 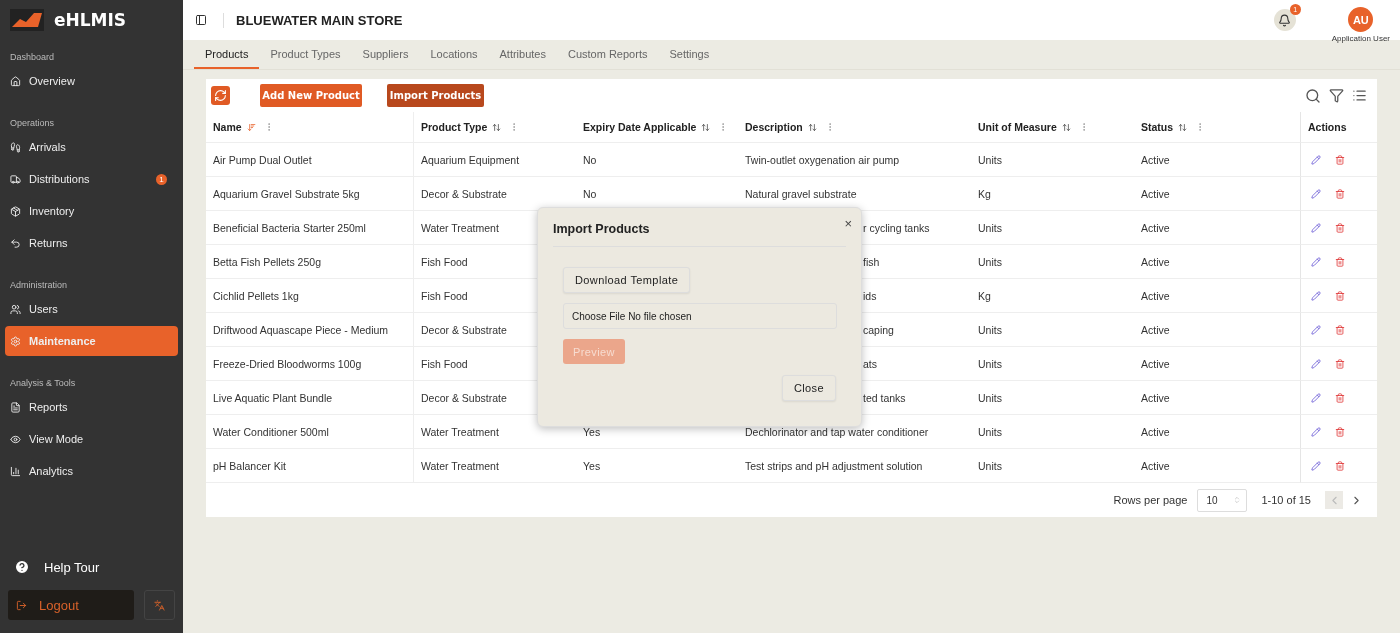 I want to click on search-button, so click(x=1313, y=95).